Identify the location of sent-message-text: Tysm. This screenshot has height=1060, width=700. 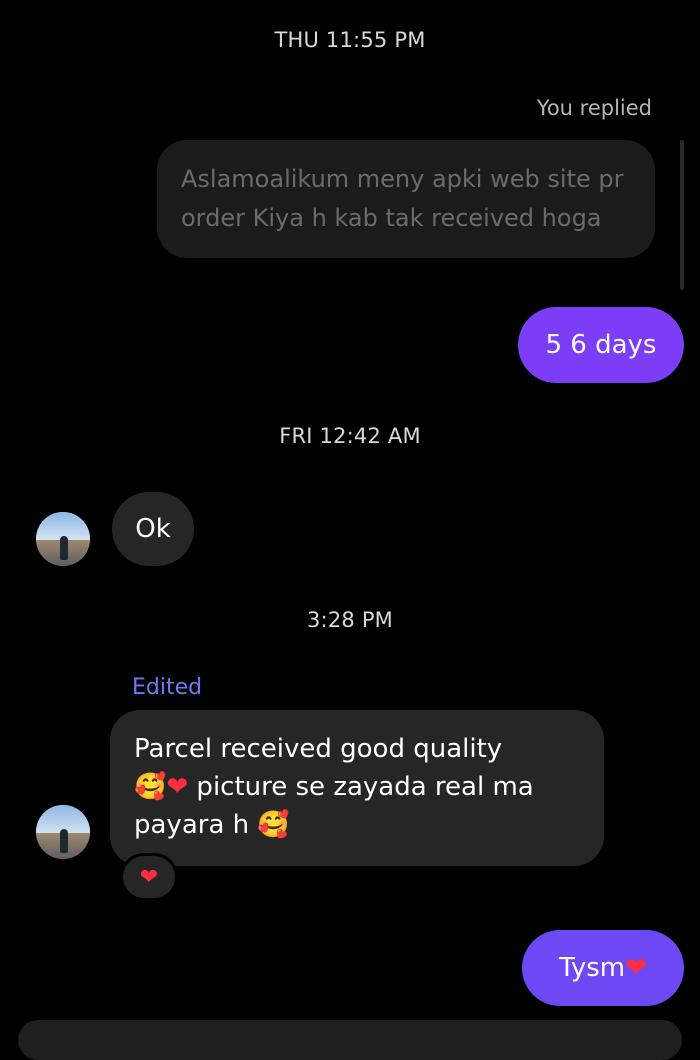
(592, 968).